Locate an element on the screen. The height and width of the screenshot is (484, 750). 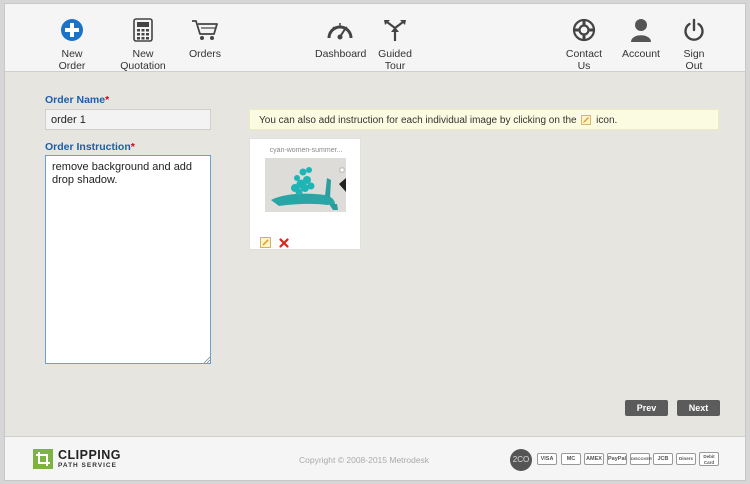
prev-button: Prev is located at coordinates (646, 408).